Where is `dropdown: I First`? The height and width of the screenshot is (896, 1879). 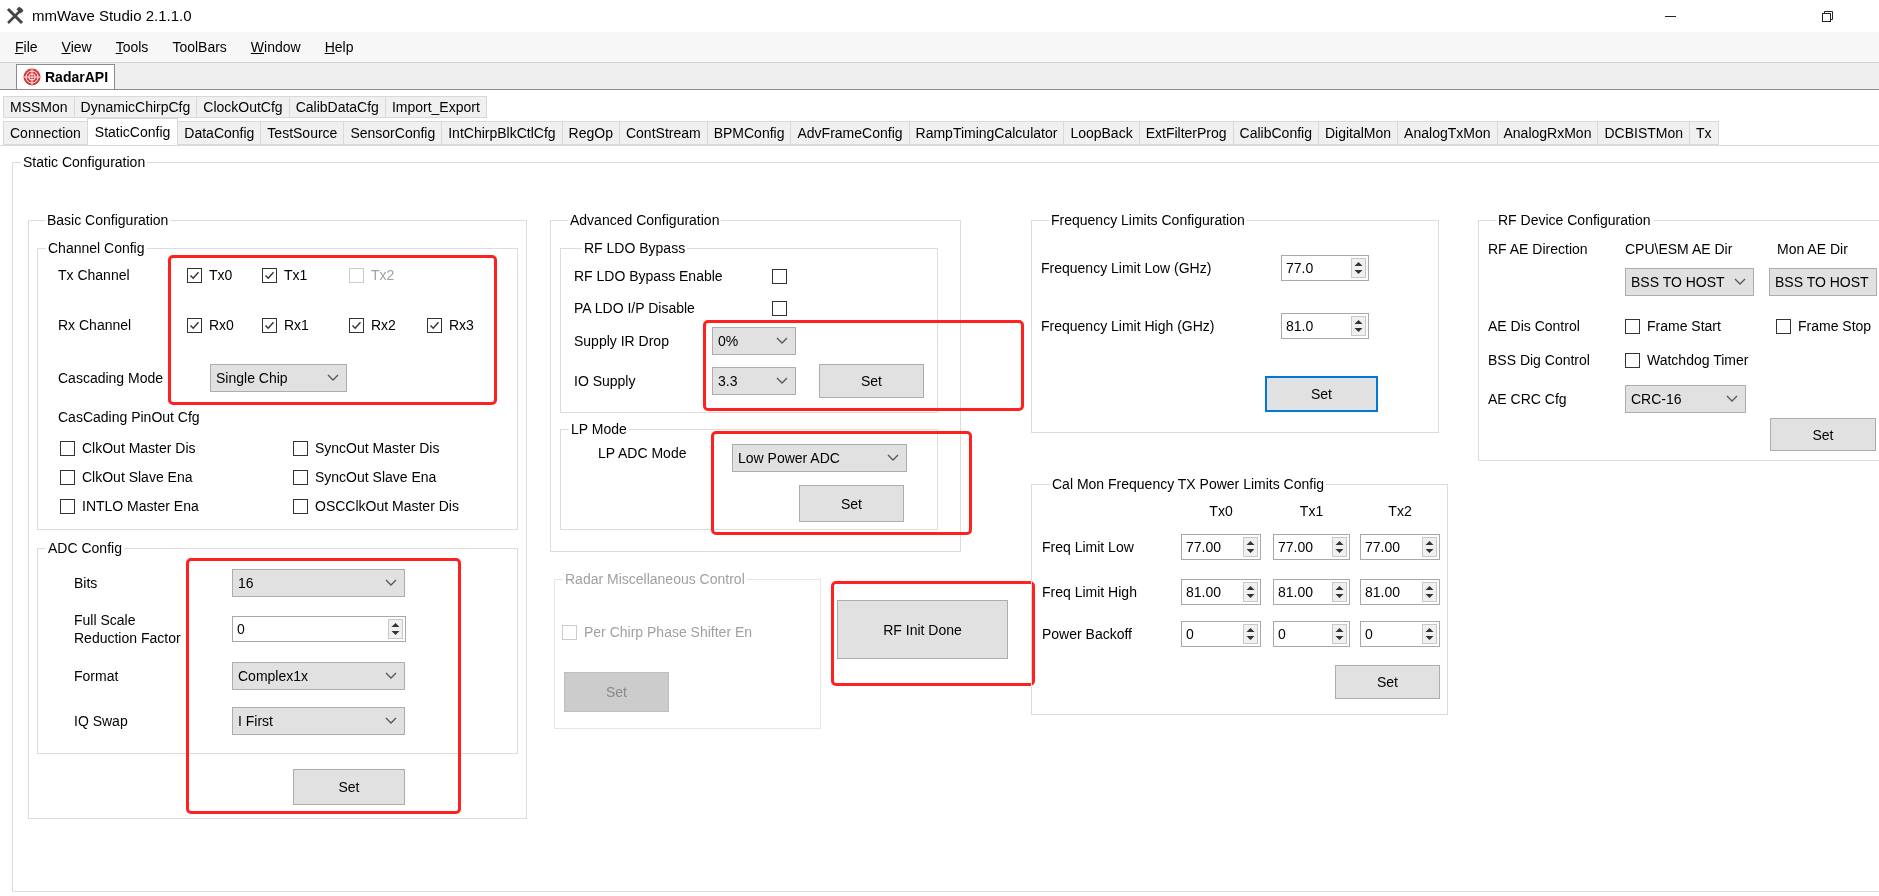
dropdown: I First is located at coordinates (318, 721).